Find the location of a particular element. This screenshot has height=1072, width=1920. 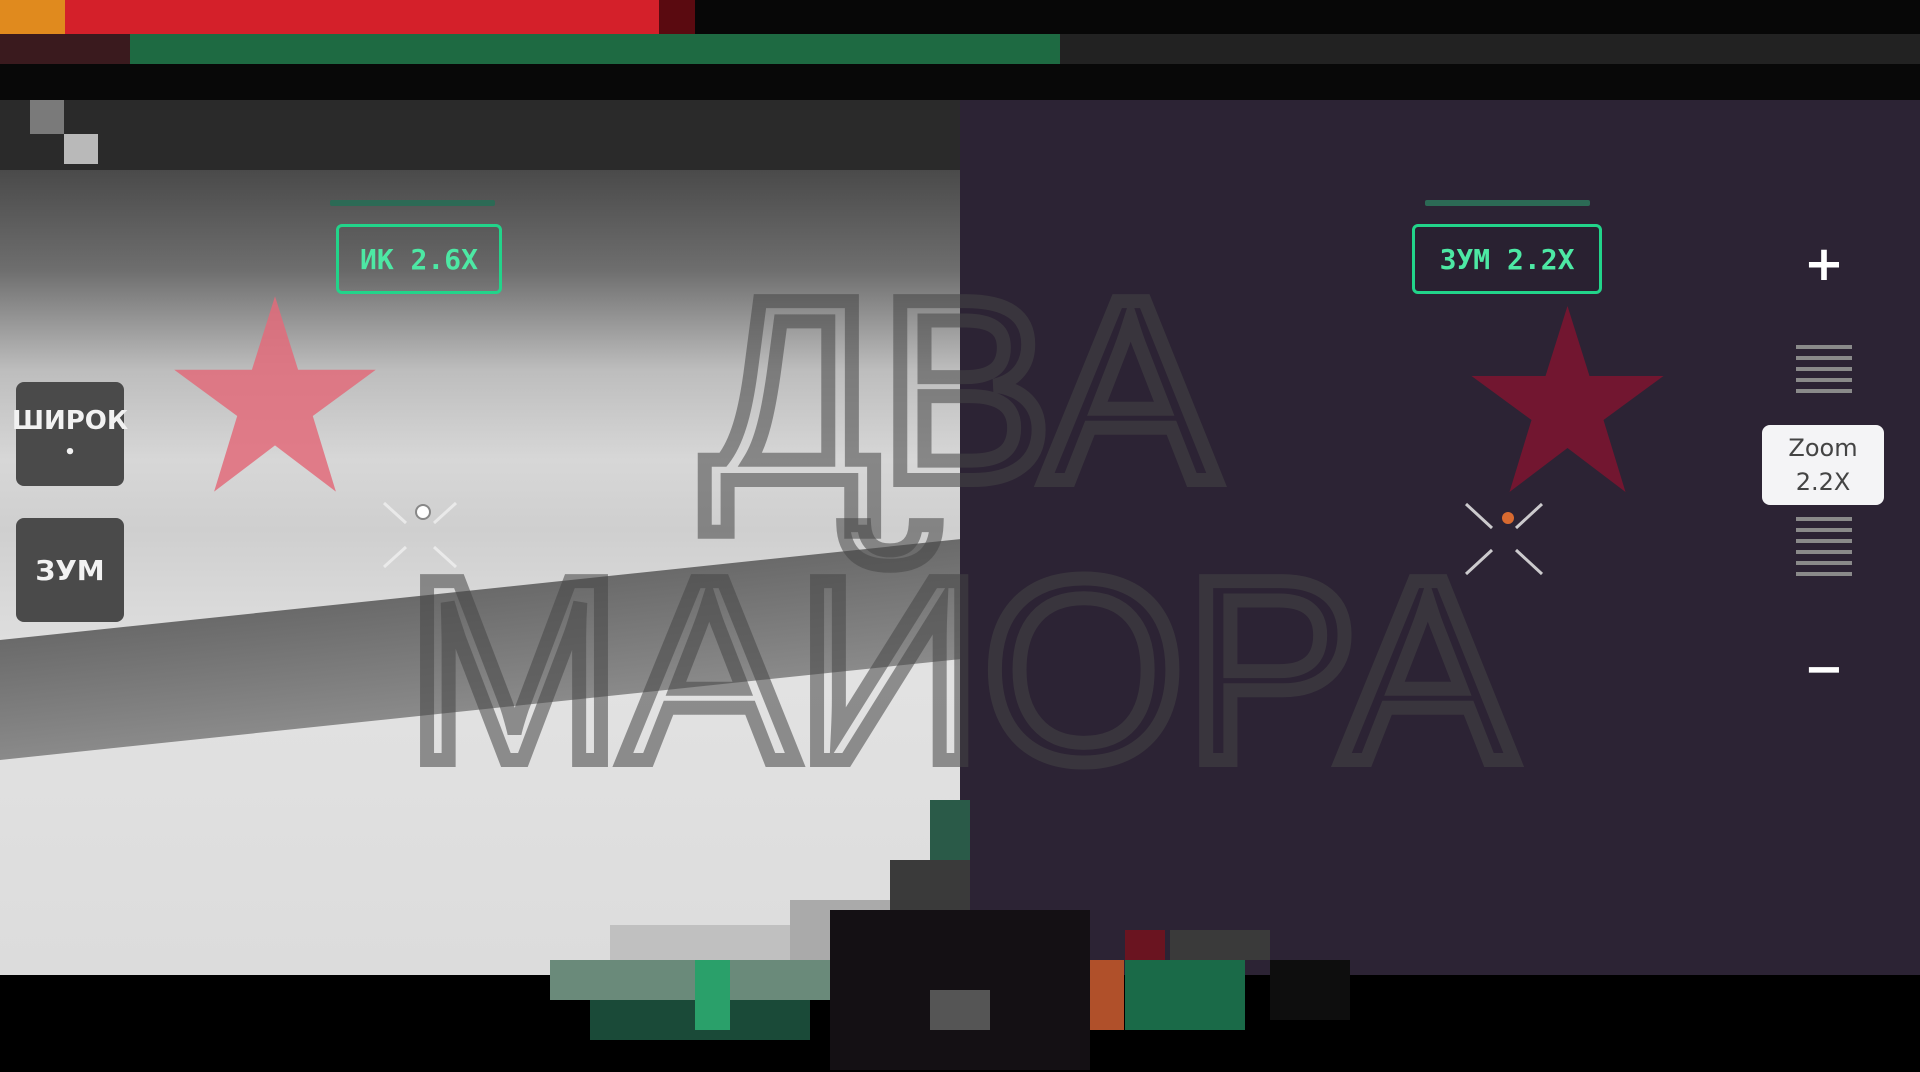

header-spacer is located at coordinates (960, 82).